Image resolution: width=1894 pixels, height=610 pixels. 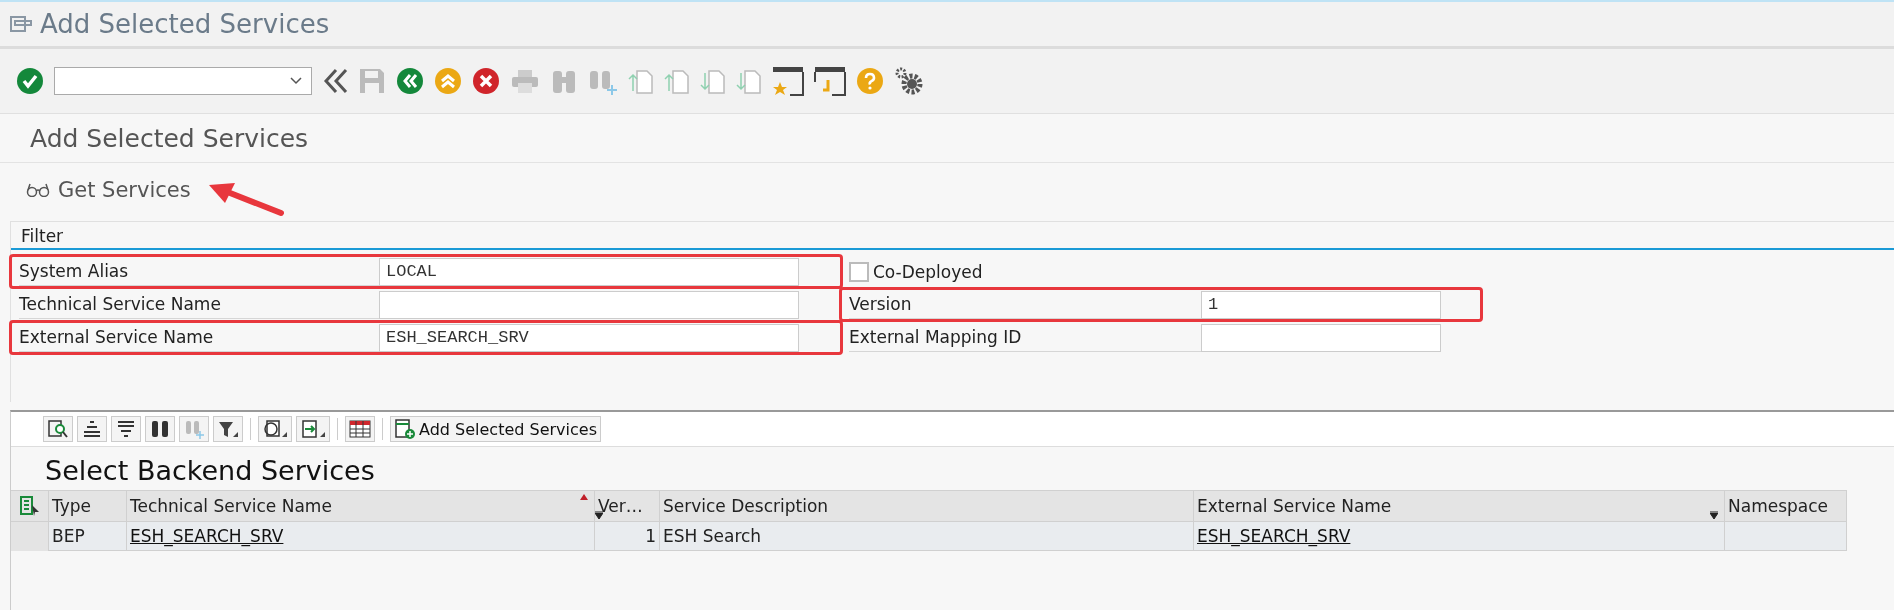 I want to click on chevron-down-icon, so click(x=296, y=81).